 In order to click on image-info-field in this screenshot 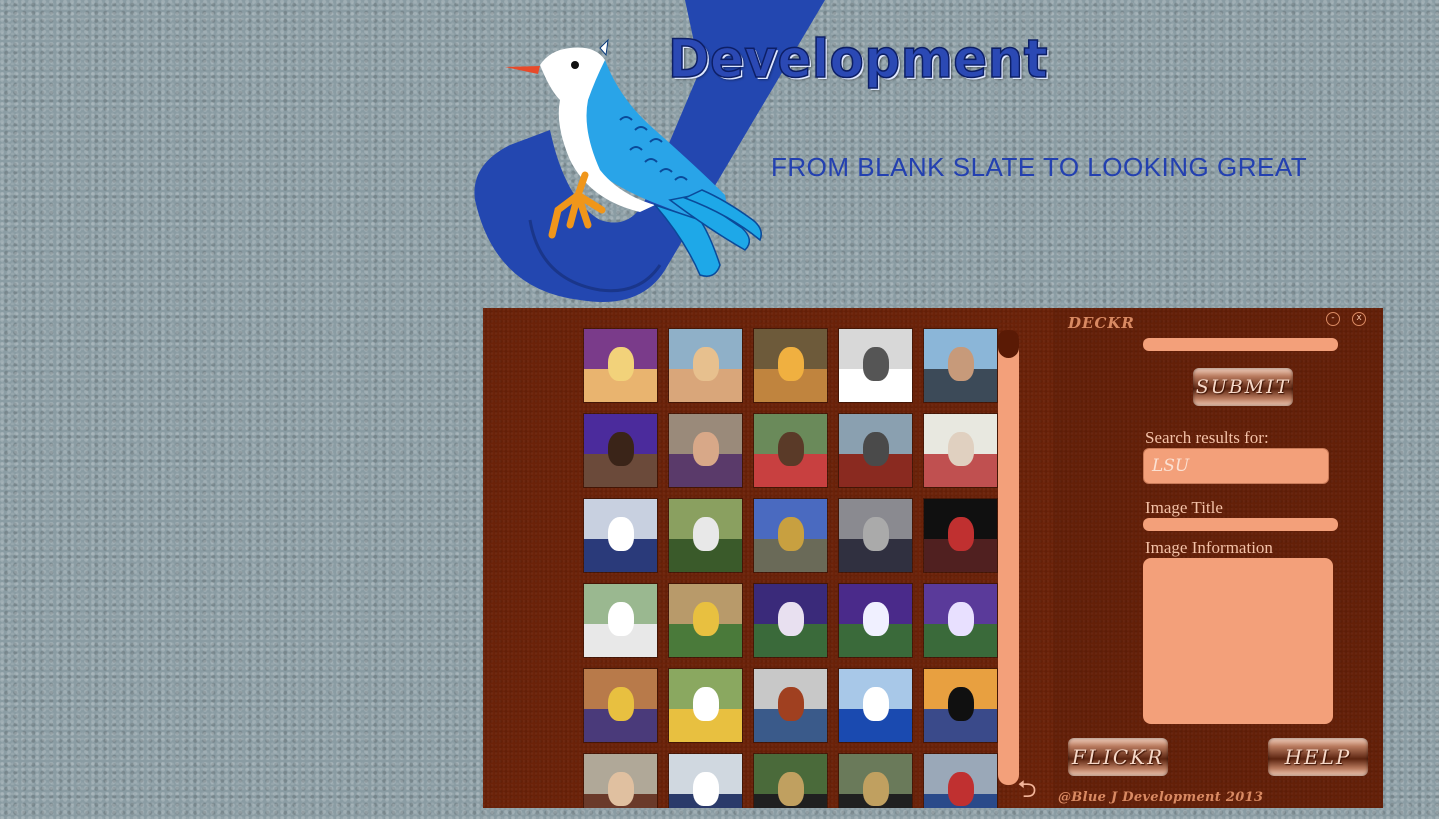, I will do `click(1238, 641)`.